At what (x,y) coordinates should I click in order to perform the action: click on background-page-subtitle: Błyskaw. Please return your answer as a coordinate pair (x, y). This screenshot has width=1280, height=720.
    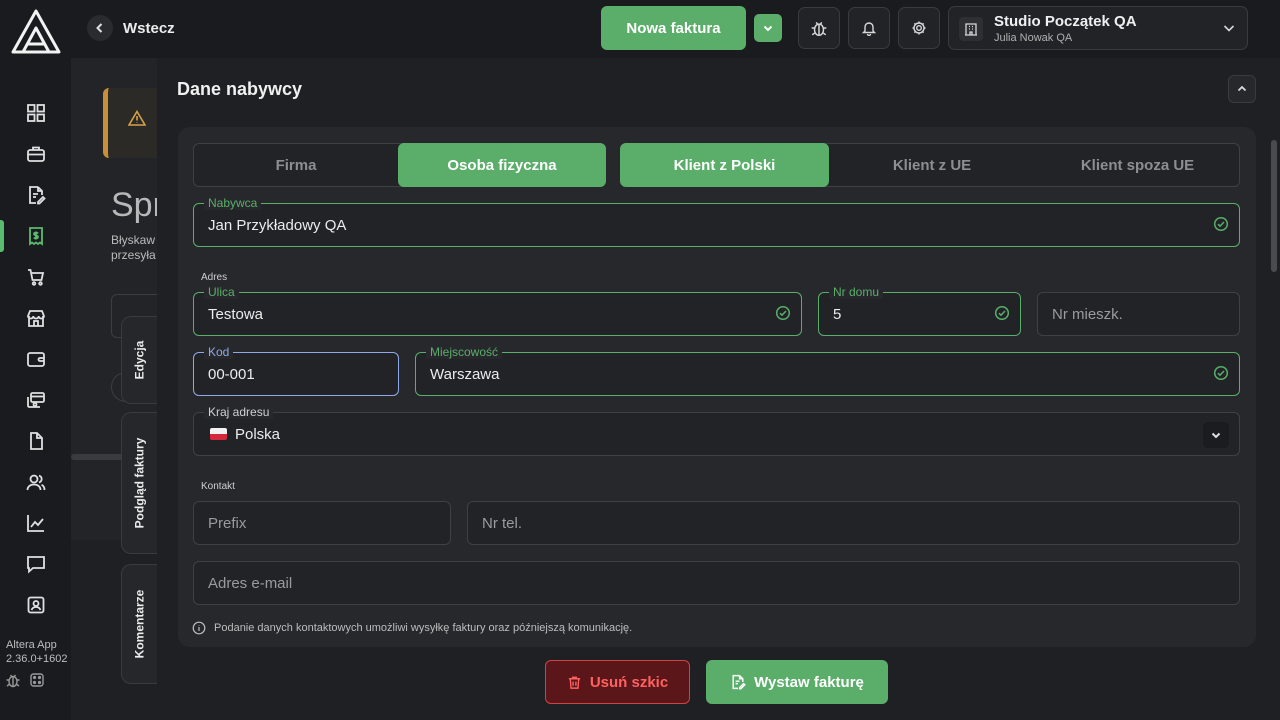
    Looking at the image, I should click on (133, 240).